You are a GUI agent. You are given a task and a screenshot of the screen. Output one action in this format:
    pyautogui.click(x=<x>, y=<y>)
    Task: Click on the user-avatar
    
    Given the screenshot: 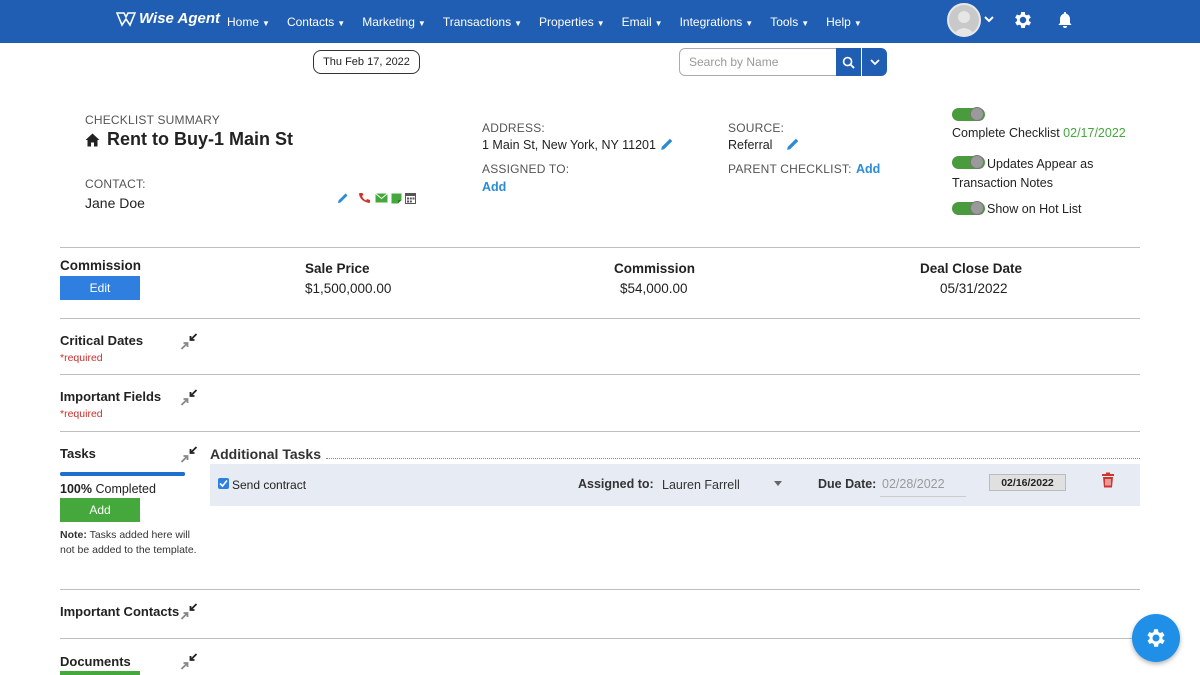 What is the action you would take?
    pyautogui.click(x=964, y=20)
    